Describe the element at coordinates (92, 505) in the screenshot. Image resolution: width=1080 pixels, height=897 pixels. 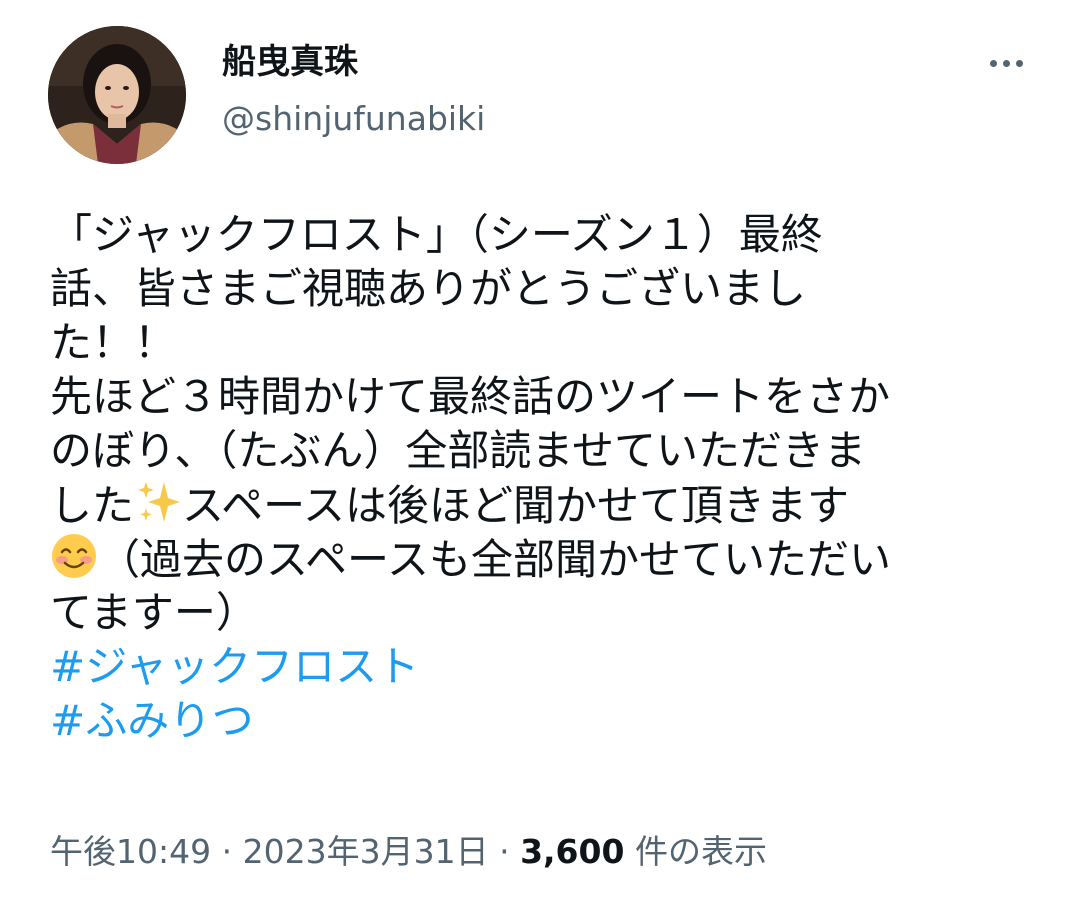
I see `tweet-line-segment: した` at that location.